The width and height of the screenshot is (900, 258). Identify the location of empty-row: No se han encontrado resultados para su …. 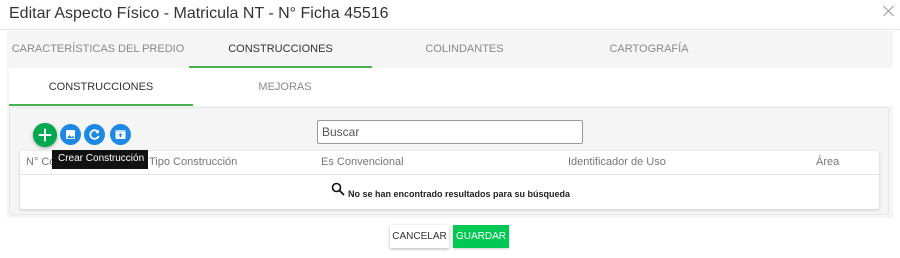
(449, 192).